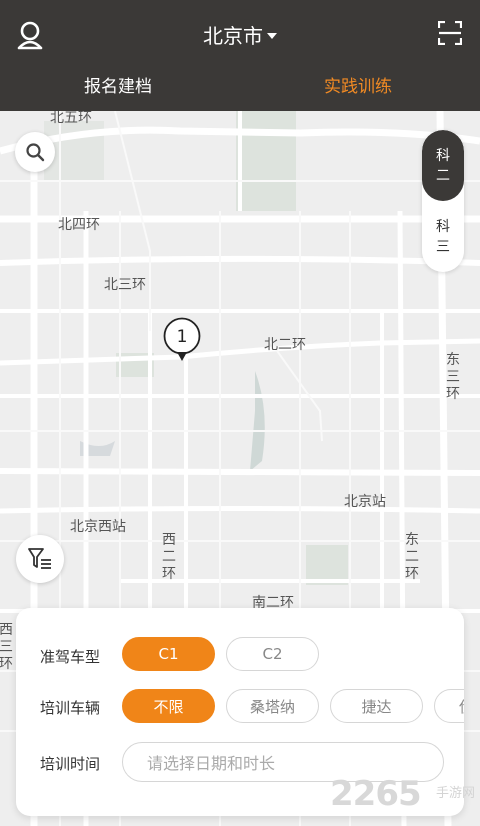 The width and height of the screenshot is (480, 826). Describe the element at coordinates (118, 84) in the screenshot. I see `tab-registration: 报名建档` at that location.